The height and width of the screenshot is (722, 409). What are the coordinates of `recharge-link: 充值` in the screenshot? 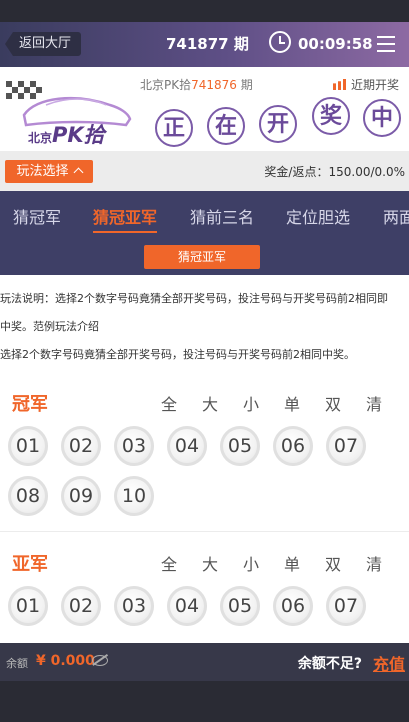 It's located at (389, 663).